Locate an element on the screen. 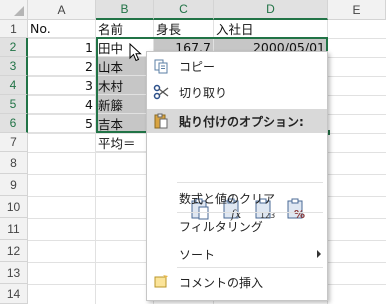  menu-item-clear: 数式と値のクリア is located at coordinates (237, 198).